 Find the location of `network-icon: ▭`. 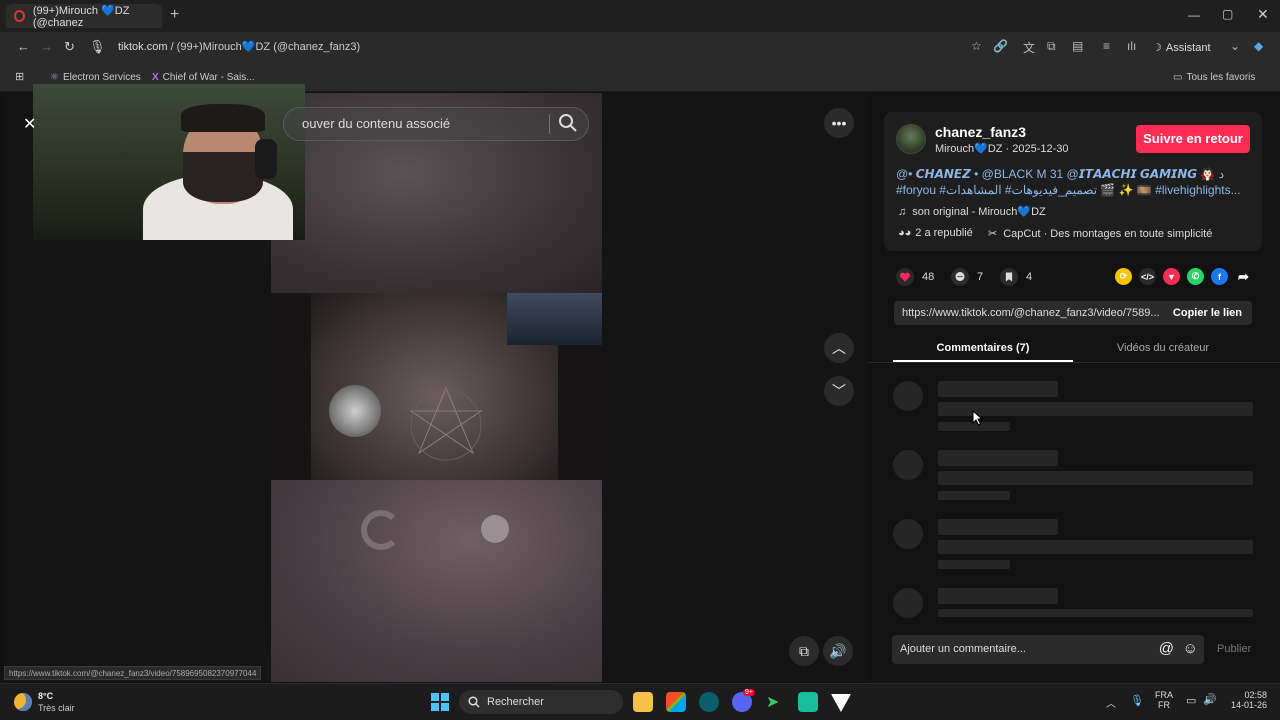

network-icon: ▭ is located at coordinates (1191, 700).